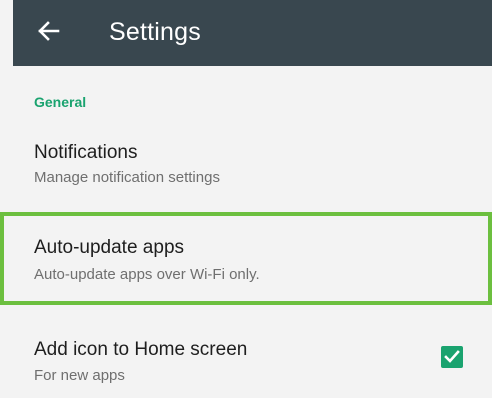 Image resolution: width=492 pixels, height=398 pixels. I want to click on check-icon, so click(452, 357).